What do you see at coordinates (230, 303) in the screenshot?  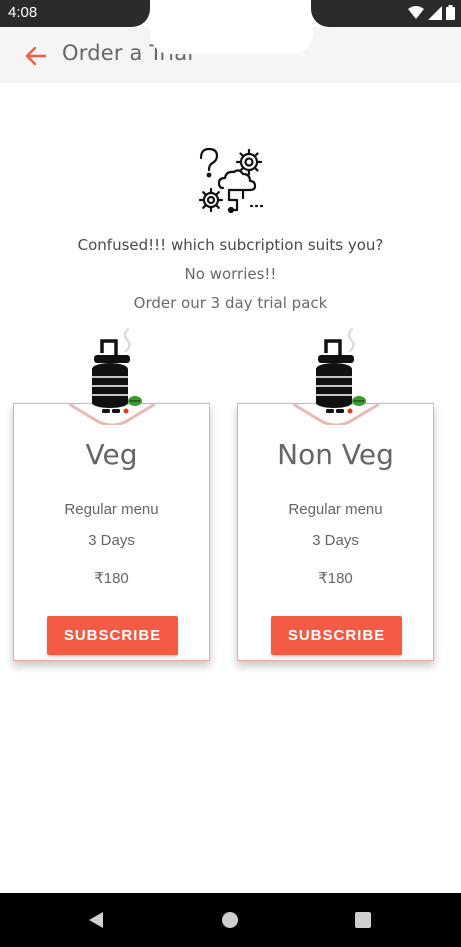 I see `hero-subtitle-2: Order our 3 day trial pack` at bounding box center [230, 303].